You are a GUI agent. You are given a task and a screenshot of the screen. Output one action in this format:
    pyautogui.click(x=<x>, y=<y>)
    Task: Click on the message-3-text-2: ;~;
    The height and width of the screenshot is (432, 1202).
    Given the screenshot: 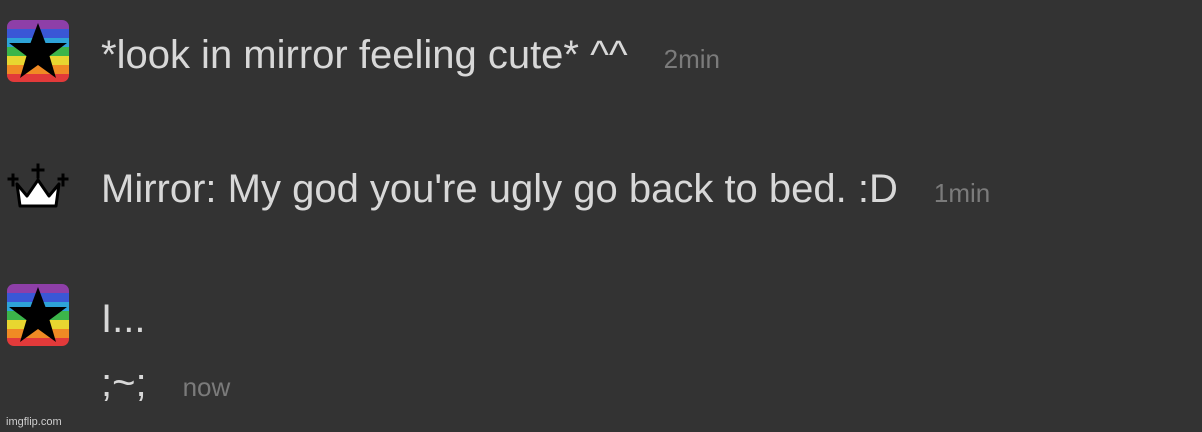 What is the action you would take?
    pyautogui.click(x=124, y=383)
    